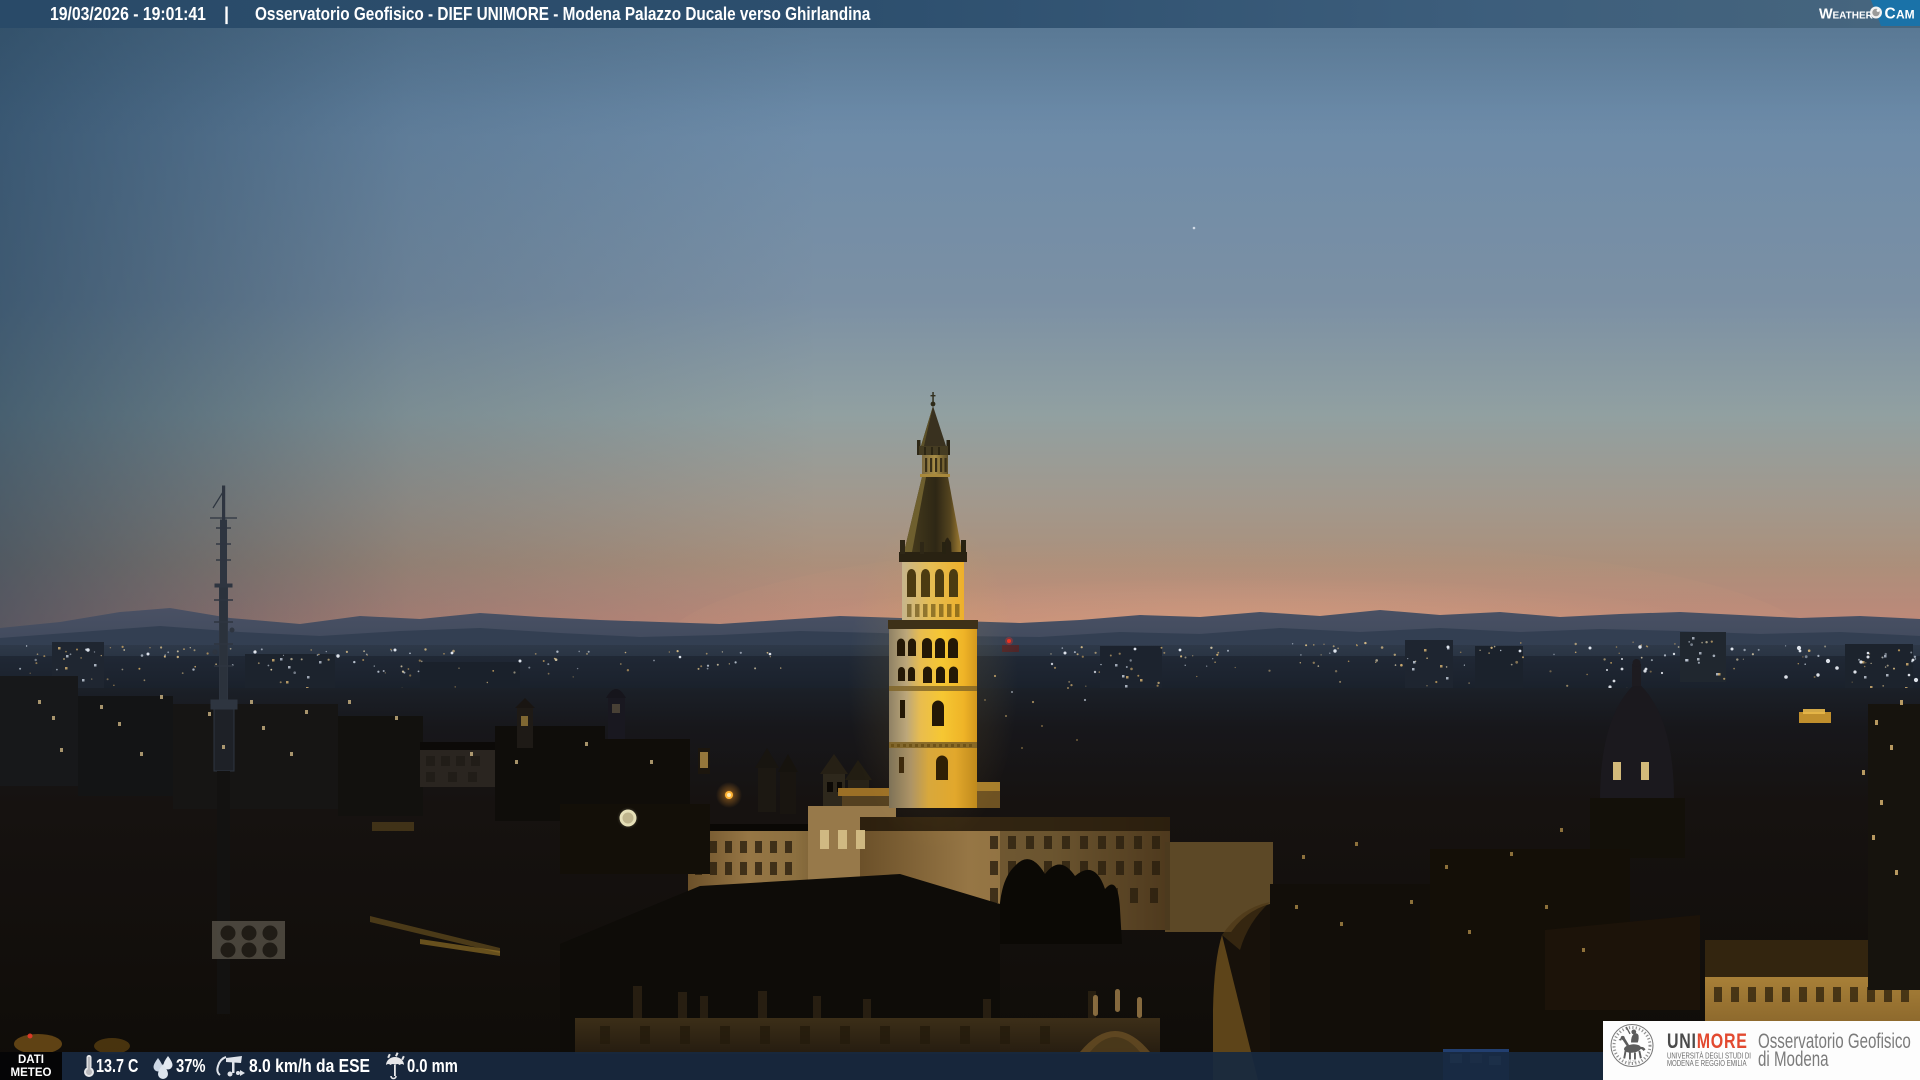 This screenshot has height=1080, width=1920. Describe the element at coordinates (1632, 1061) in the screenshot. I see `svg-text: 1175` at that location.